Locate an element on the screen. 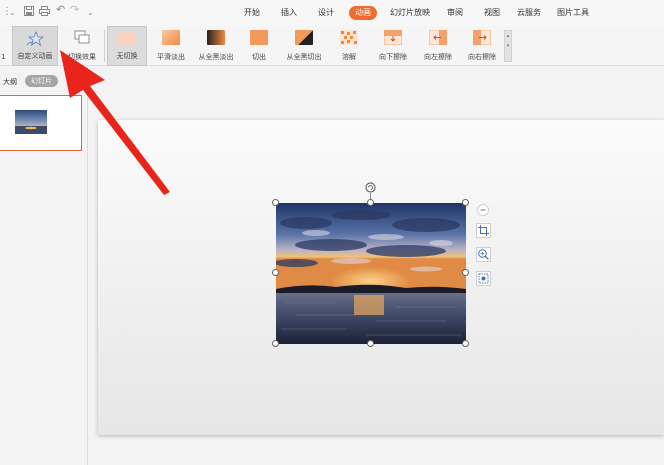  transition-smooth-fade-icon is located at coordinates (171, 37).